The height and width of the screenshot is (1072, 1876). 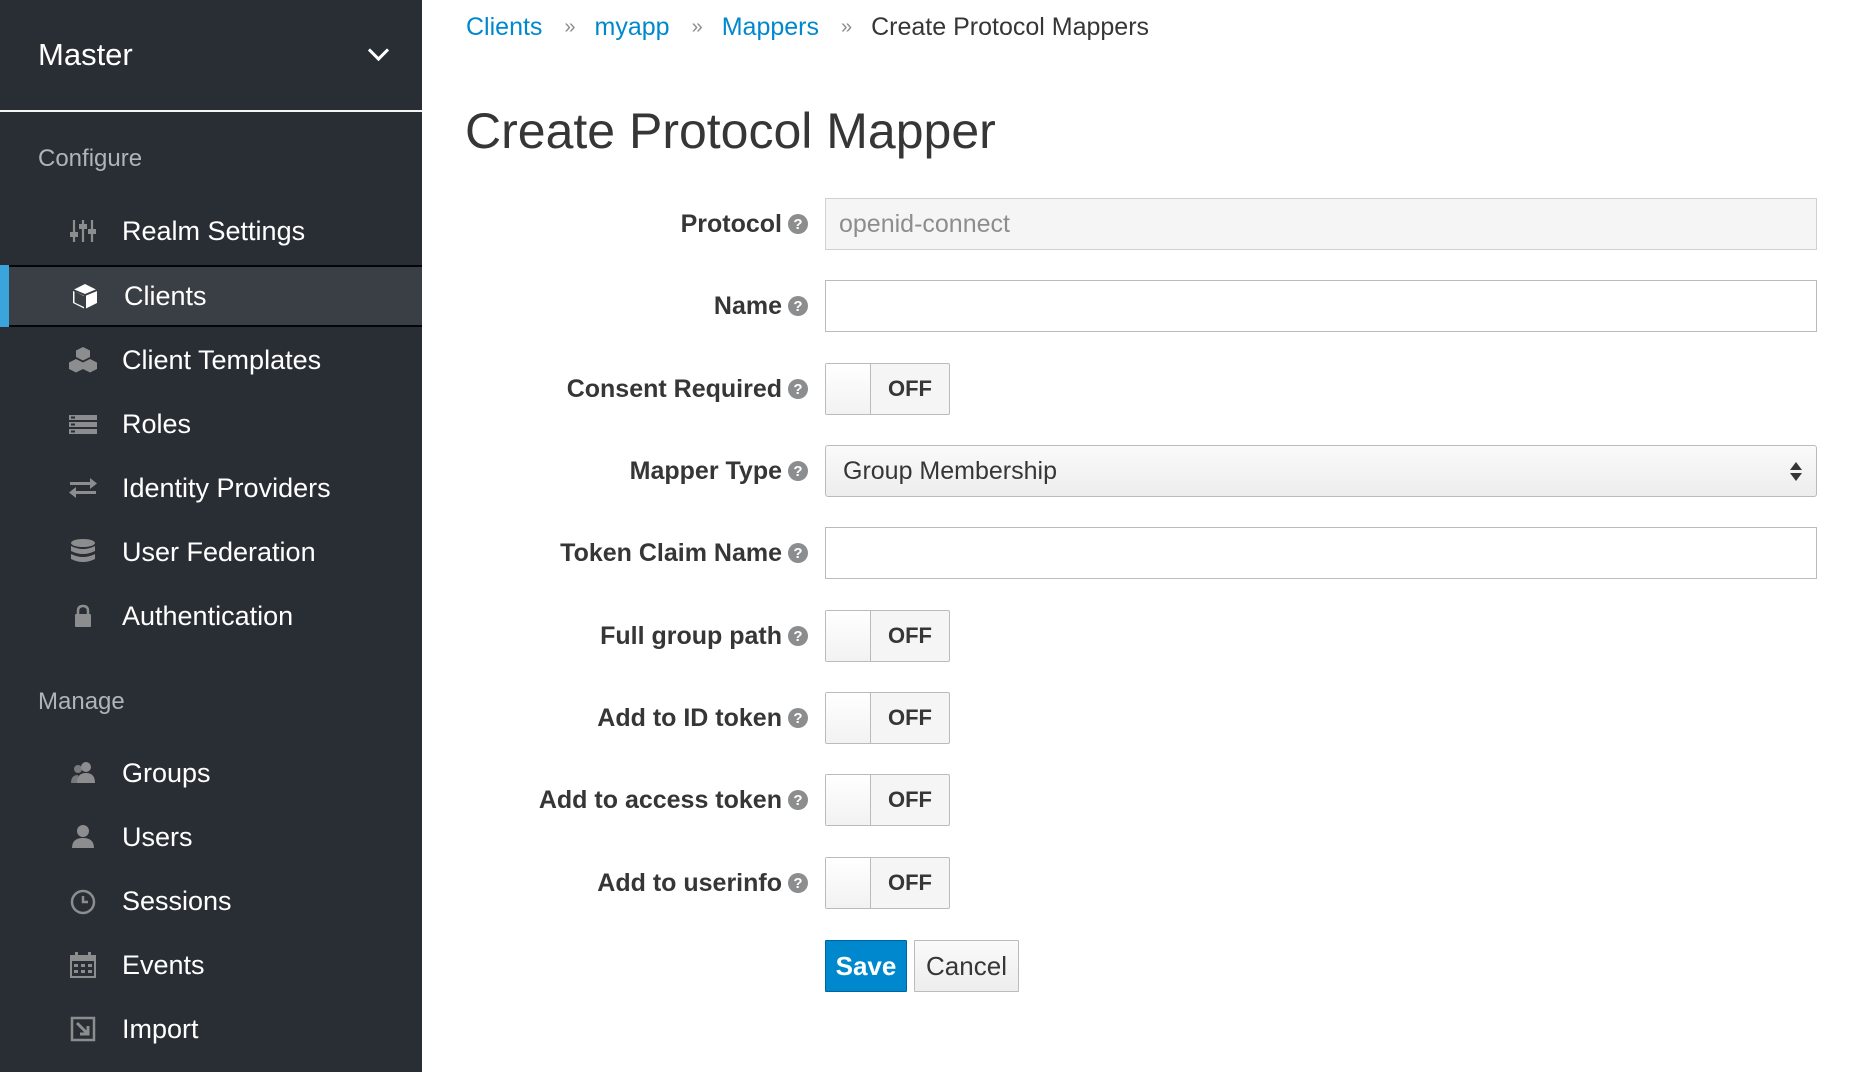 What do you see at coordinates (1010, 27) in the screenshot?
I see `breadcrumb-current: Create Protocol Mappers` at bounding box center [1010, 27].